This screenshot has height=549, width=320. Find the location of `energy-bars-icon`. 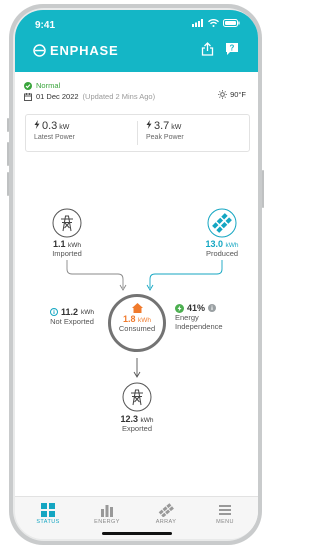

energy-bars-icon is located at coordinates (107, 511).